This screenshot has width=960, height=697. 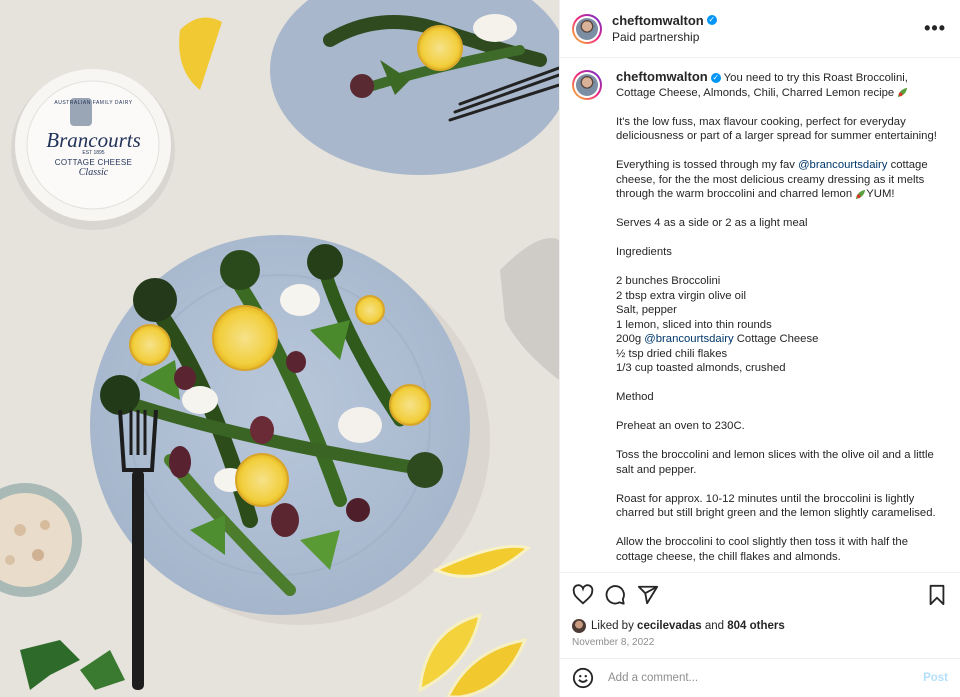 What do you see at coordinates (669, 626) in the screenshot?
I see `liked-user: cecilevadas` at bounding box center [669, 626].